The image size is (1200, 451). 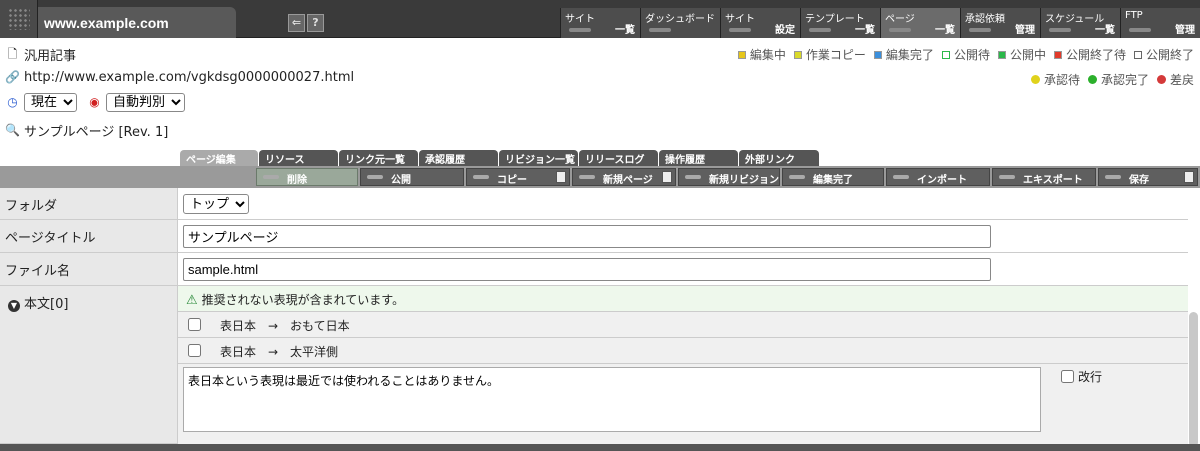 I want to click on legend-approved: 承認完了, so click(x=1118, y=79).